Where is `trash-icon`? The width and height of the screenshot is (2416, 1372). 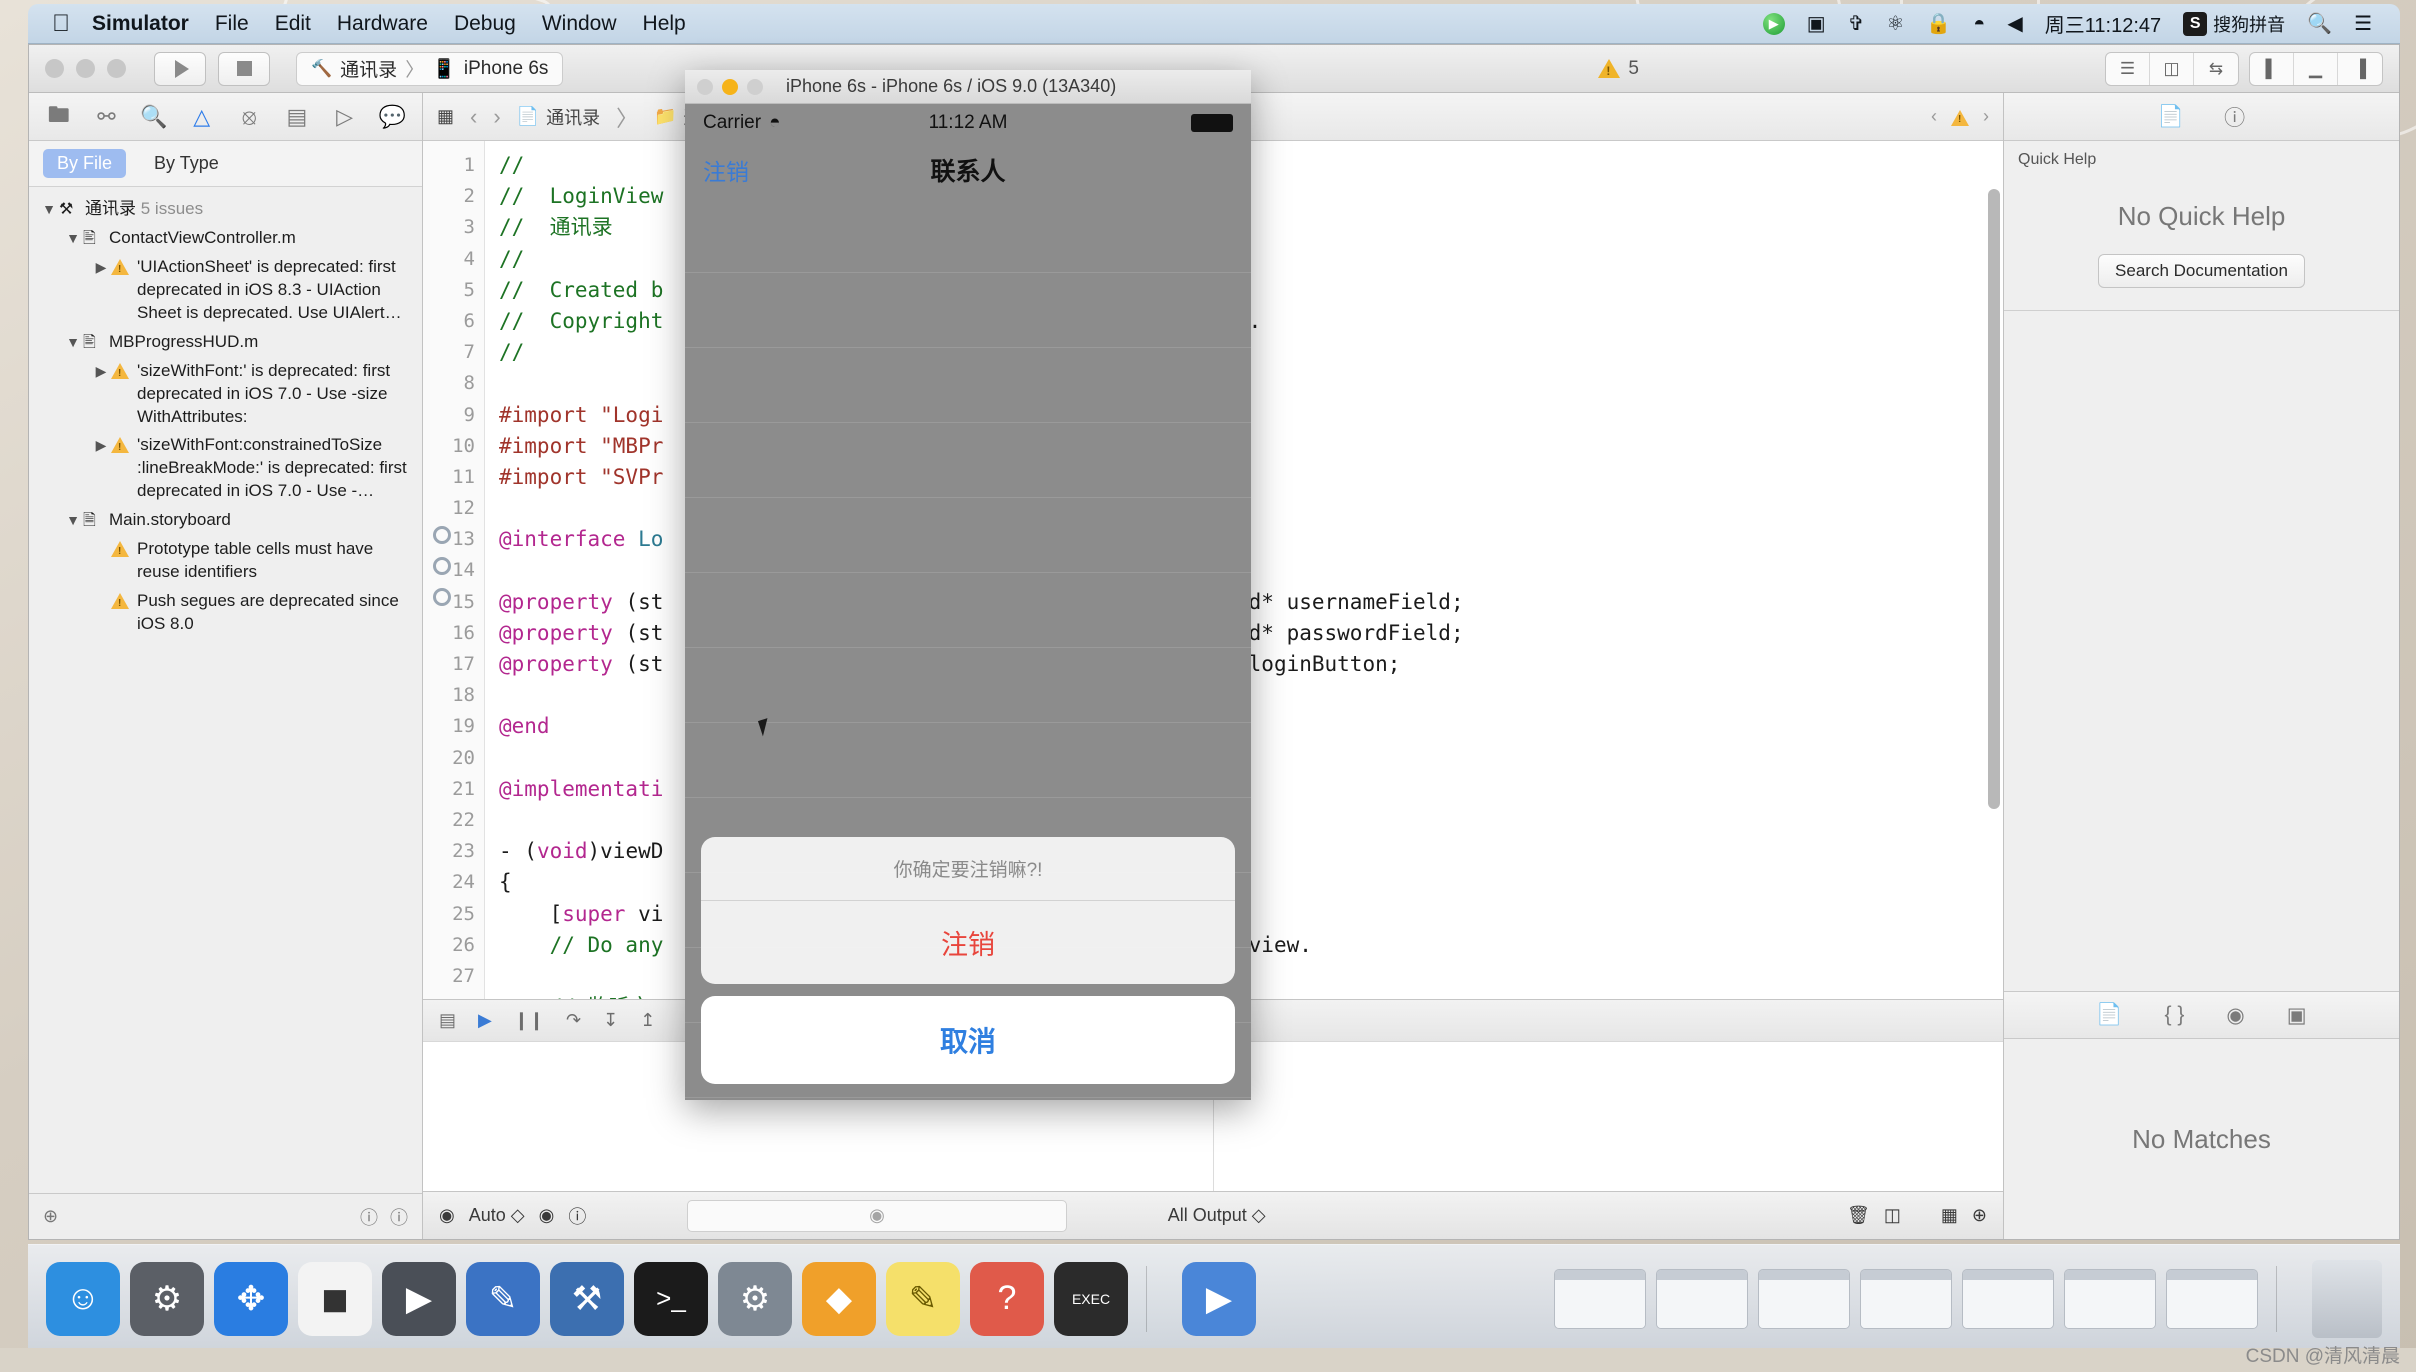 trash-icon is located at coordinates (2347, 1298).